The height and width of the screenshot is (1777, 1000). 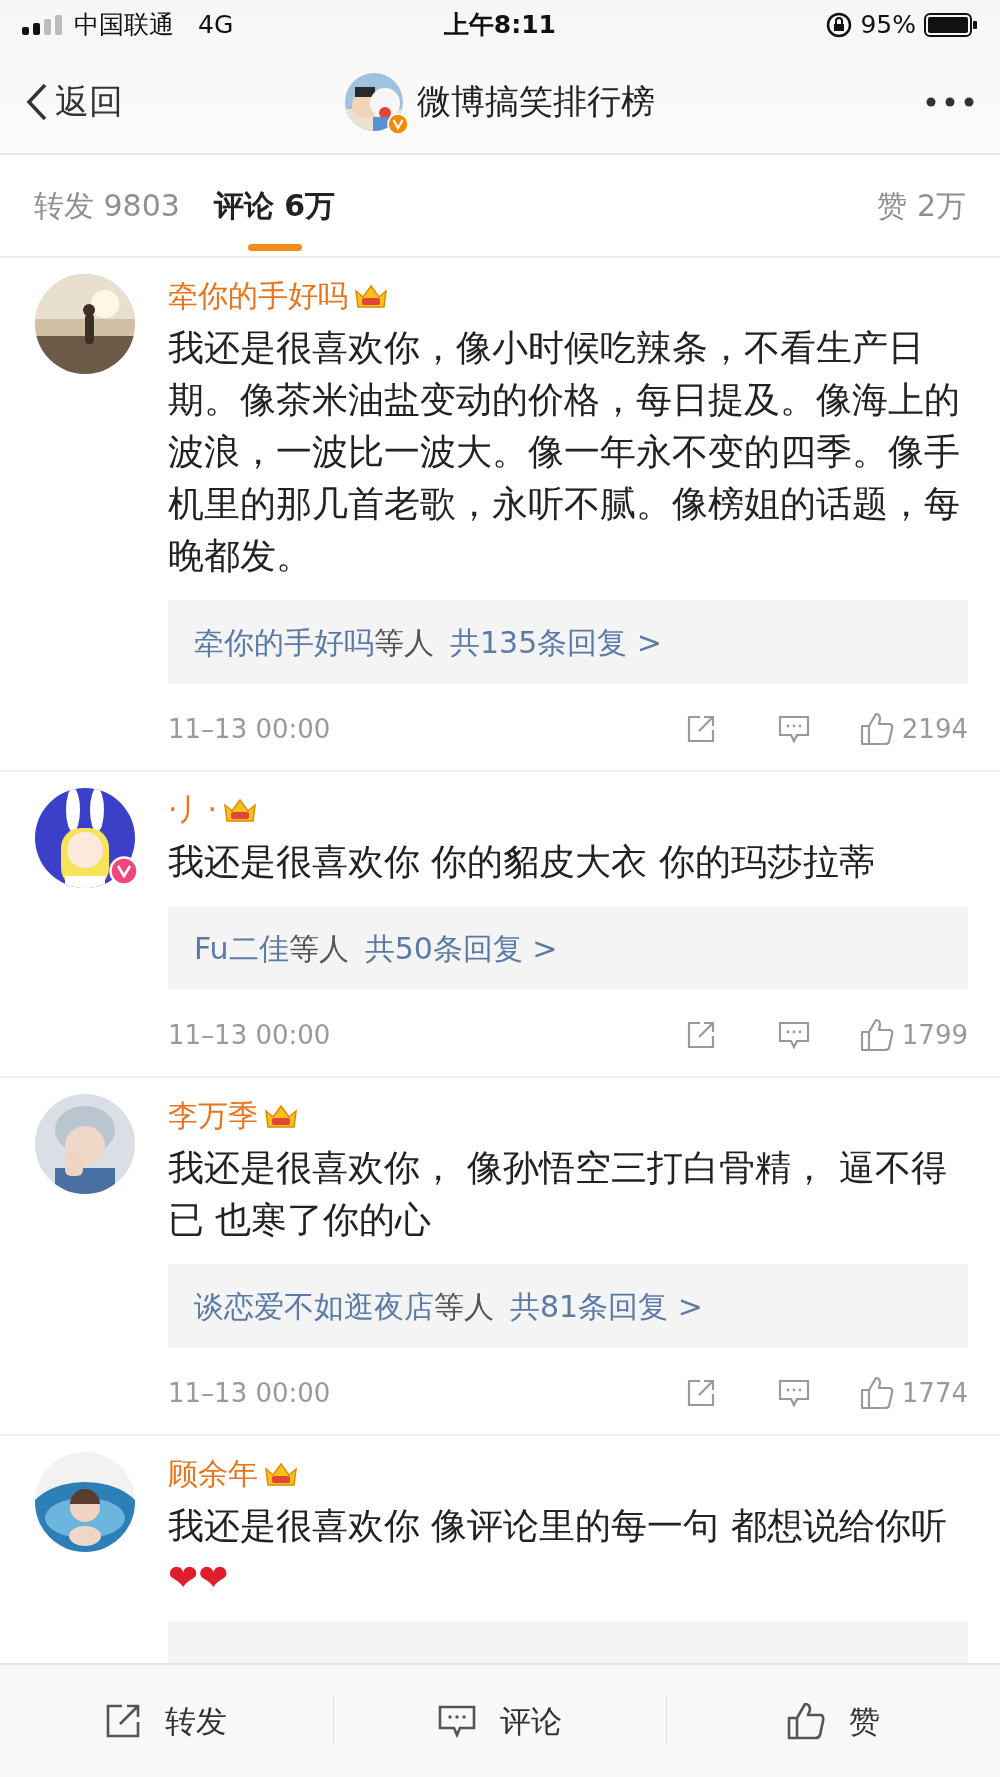 I want to click on repost-action-button: 转发, so click(x=166, y=1721).